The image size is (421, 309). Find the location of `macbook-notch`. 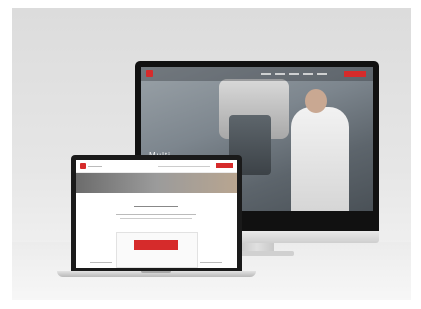

macbook-notch is located at coordinates (156, 272).